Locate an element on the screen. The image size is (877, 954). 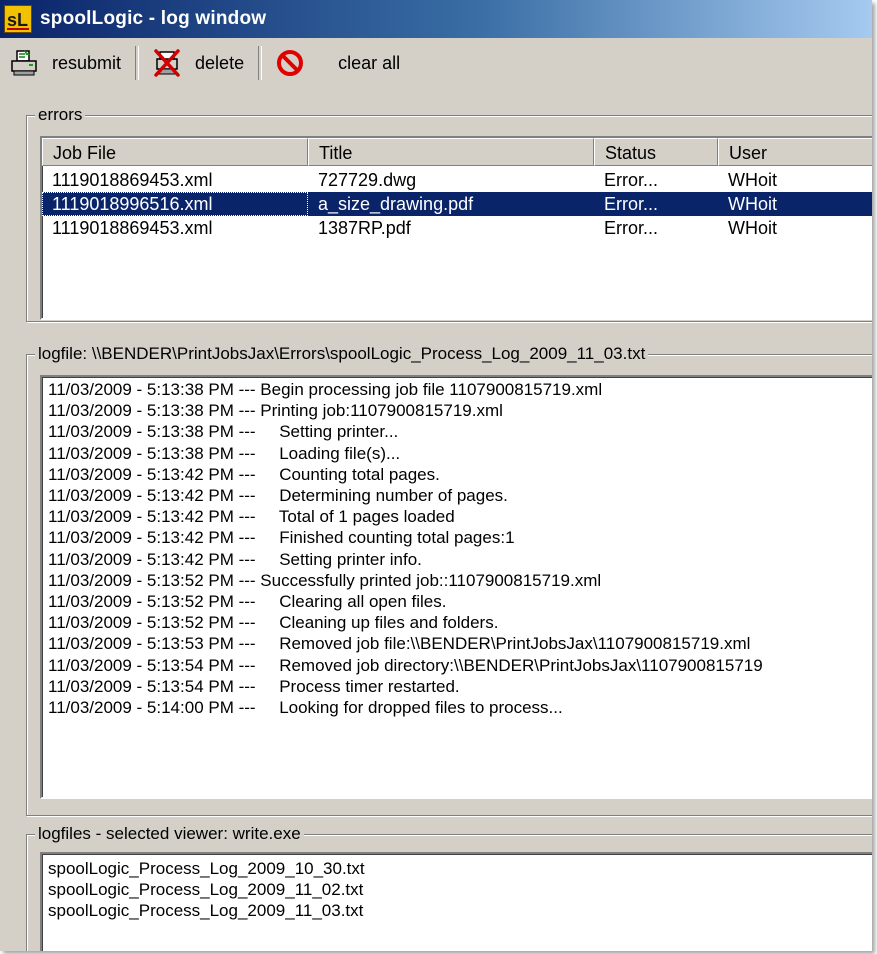
errors-group-label: errors is located at coordinates (60, 115).